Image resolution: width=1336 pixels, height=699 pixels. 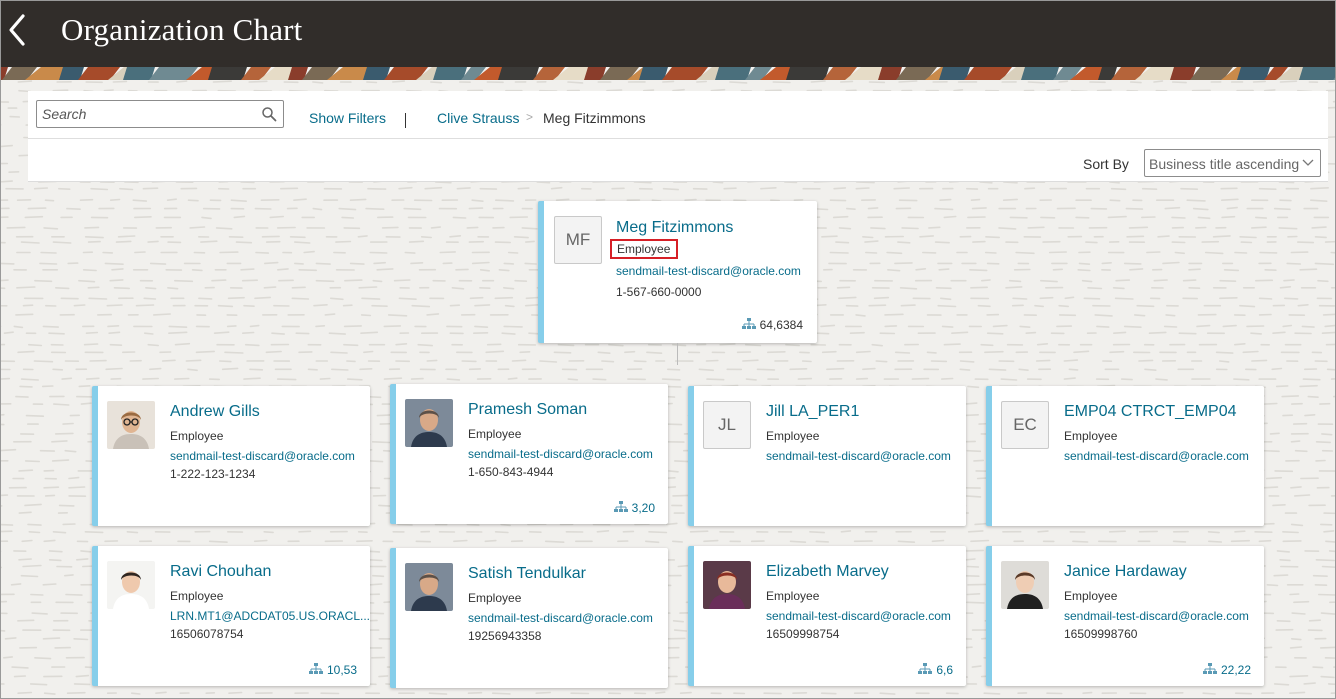 What do you see at coordinates (213, 474) in the screenshot?
I see `phone-number: 1-222-123-1234` at bounding box center [213, 474].